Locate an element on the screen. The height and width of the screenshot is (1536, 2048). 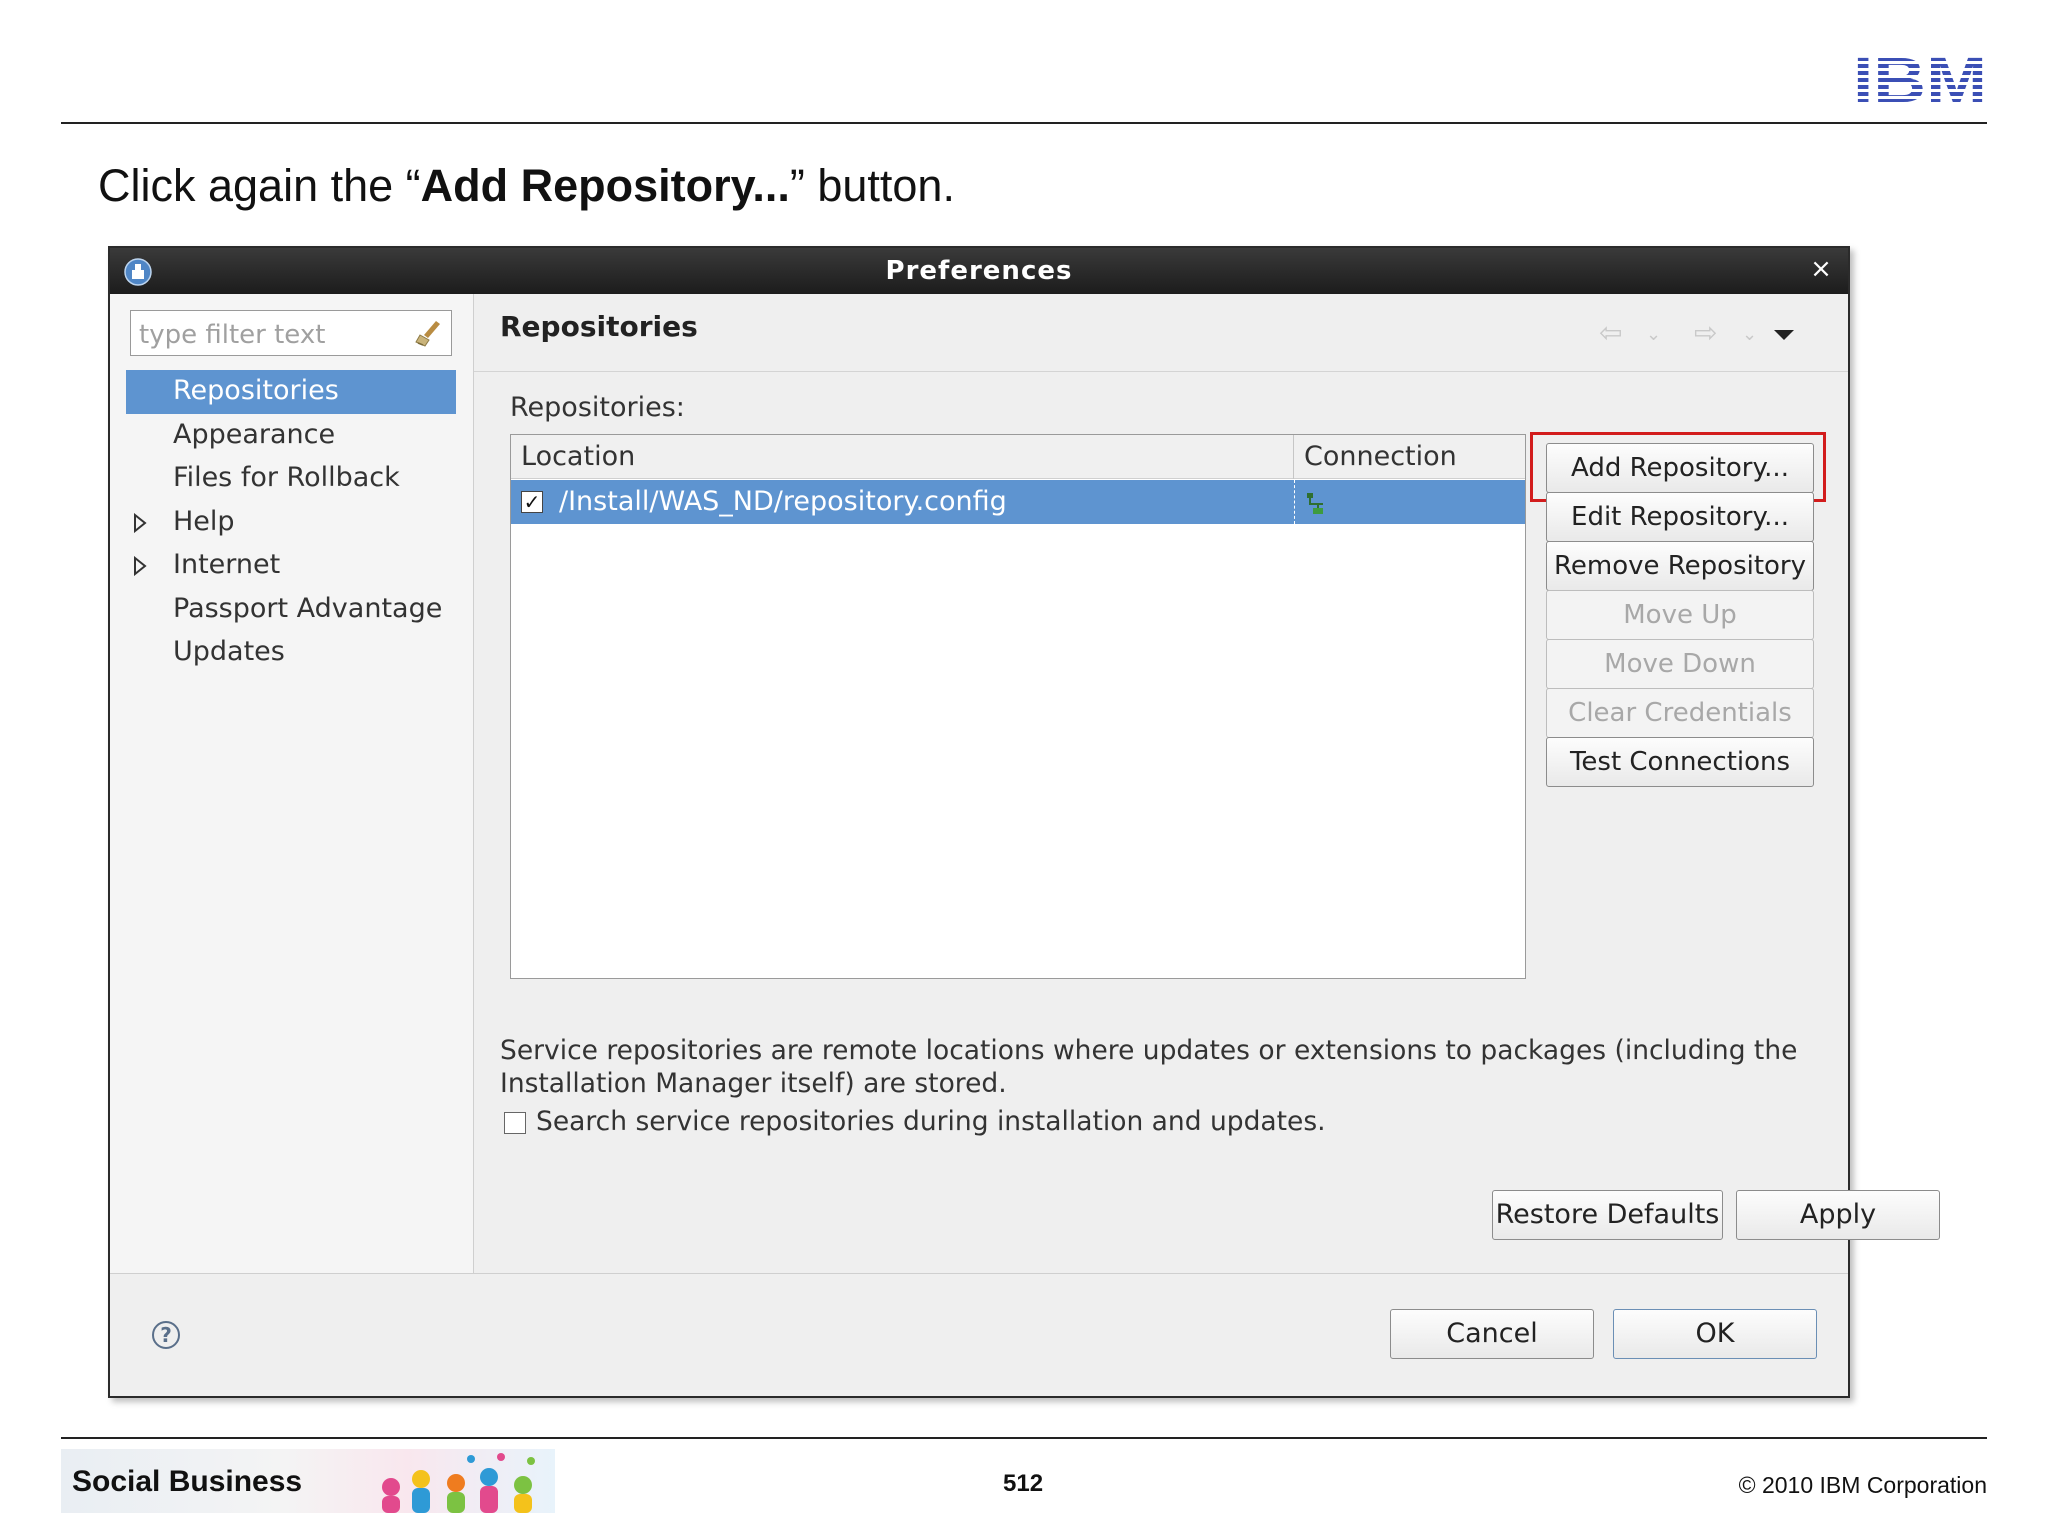
column-header-connection: Connection is located at coordinates (1410, 457).